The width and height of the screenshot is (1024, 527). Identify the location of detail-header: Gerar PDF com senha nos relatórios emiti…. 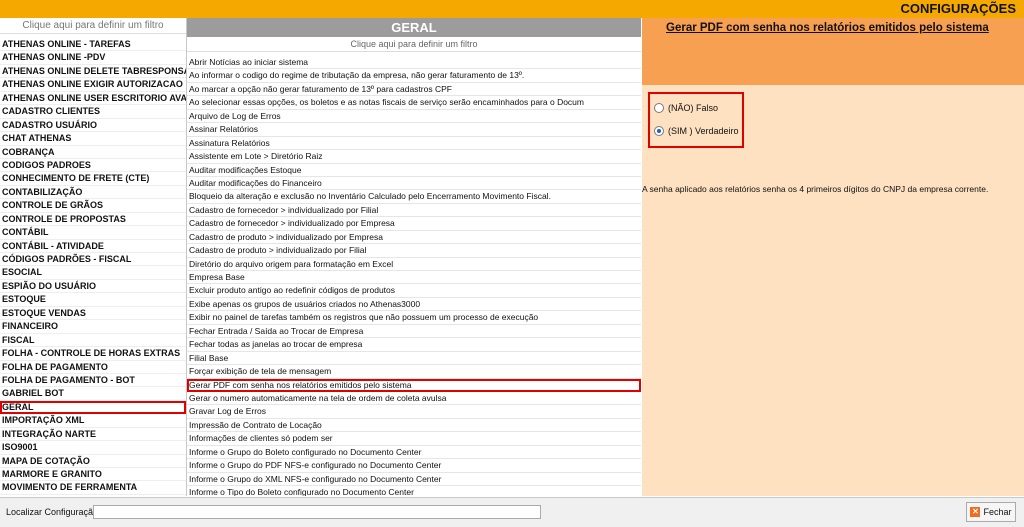
(833, 51).